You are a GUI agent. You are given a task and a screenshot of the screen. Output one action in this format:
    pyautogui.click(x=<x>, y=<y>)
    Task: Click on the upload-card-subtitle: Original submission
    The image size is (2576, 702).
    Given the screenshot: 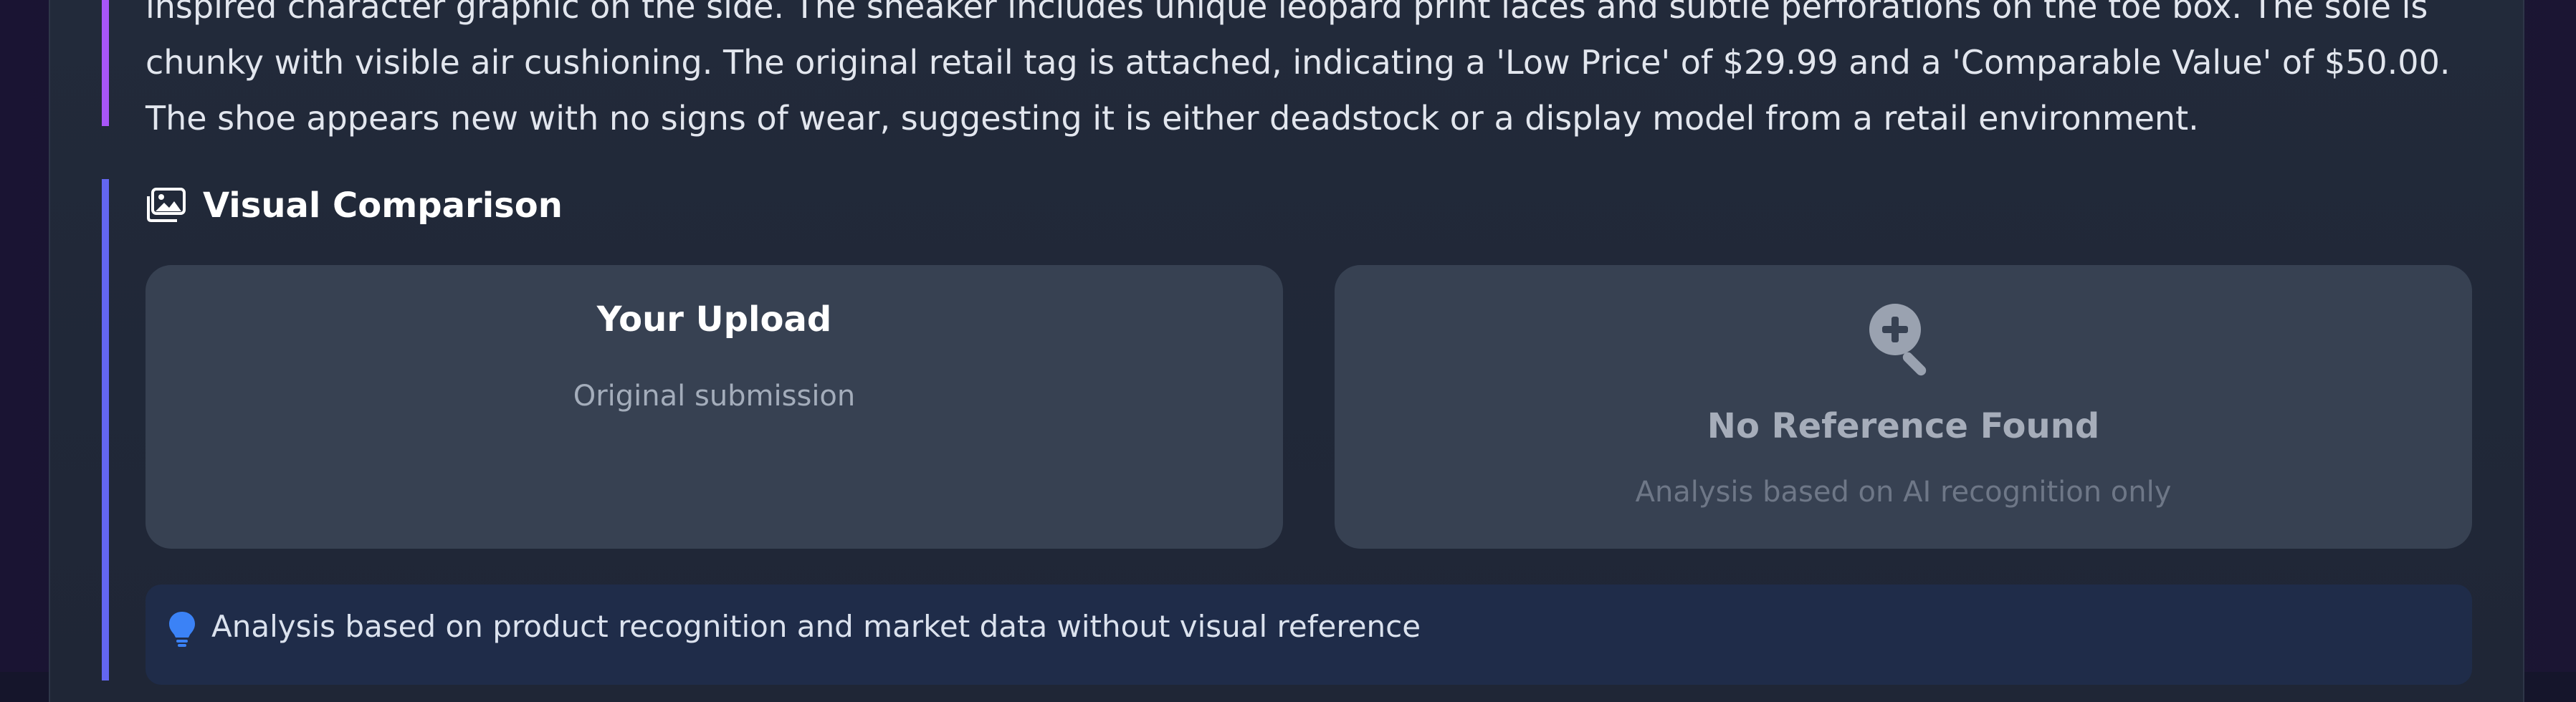 What is the action you would take?
    pyautogui.click(x=714, y=396)
    